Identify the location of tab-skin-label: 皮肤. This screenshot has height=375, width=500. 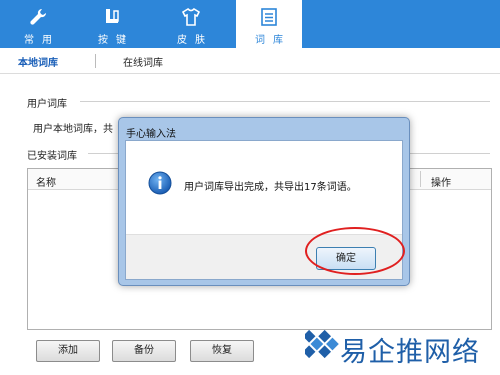
(195, 40).